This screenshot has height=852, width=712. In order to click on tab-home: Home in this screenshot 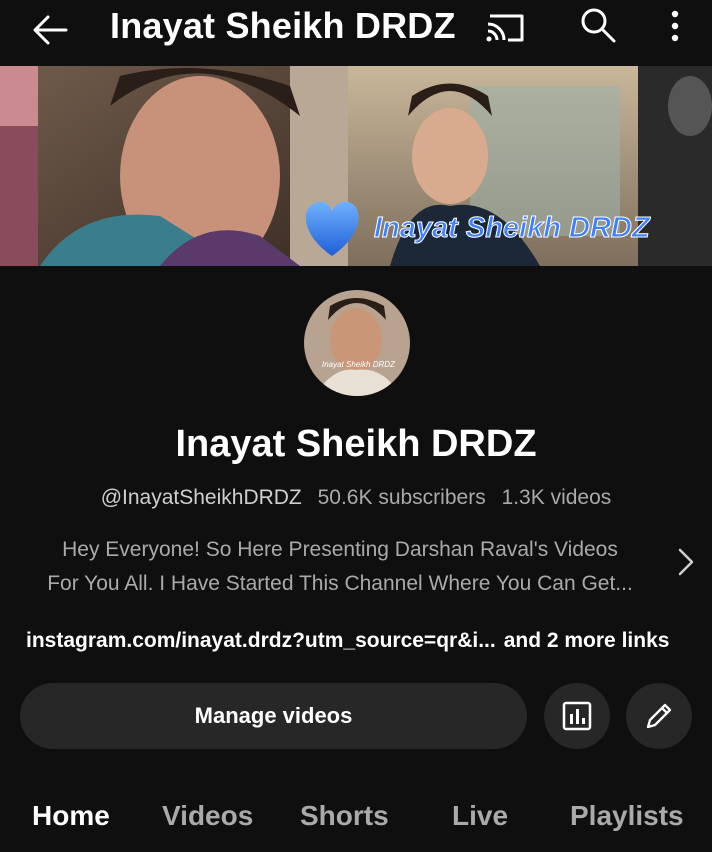, I will do `click(71, 816)`.